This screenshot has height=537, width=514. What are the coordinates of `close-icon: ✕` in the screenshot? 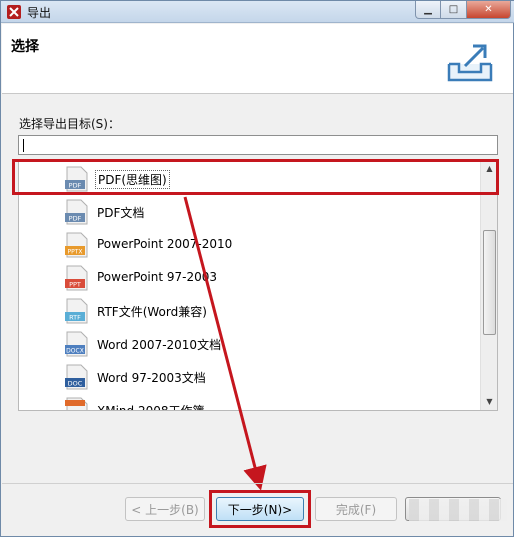 It's located at (488, 9).